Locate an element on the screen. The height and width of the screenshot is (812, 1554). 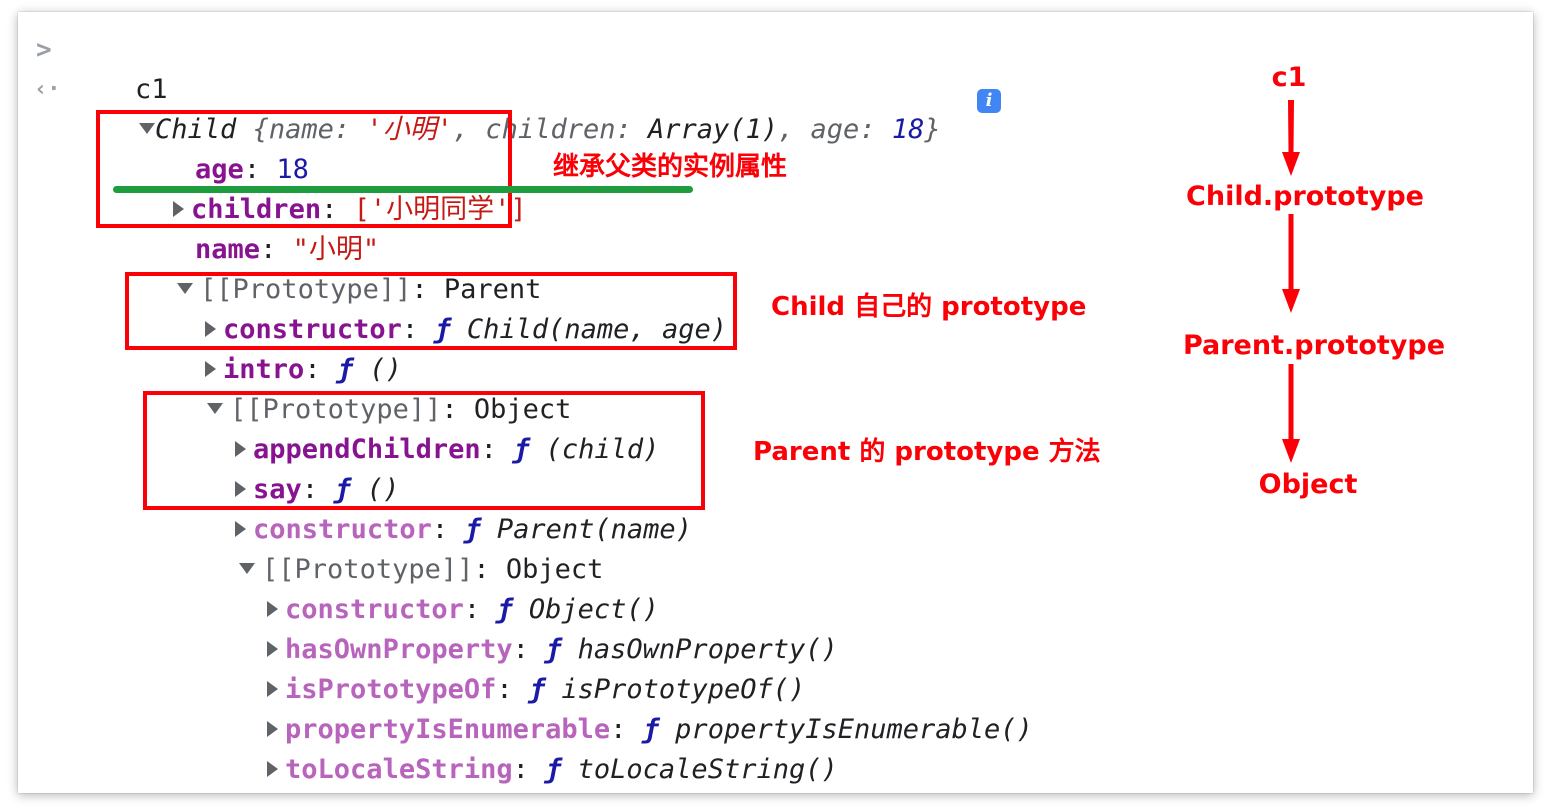
annotation-parent-prototype: Parent 的 prototype 方法 is located at coordinates (927, 452).